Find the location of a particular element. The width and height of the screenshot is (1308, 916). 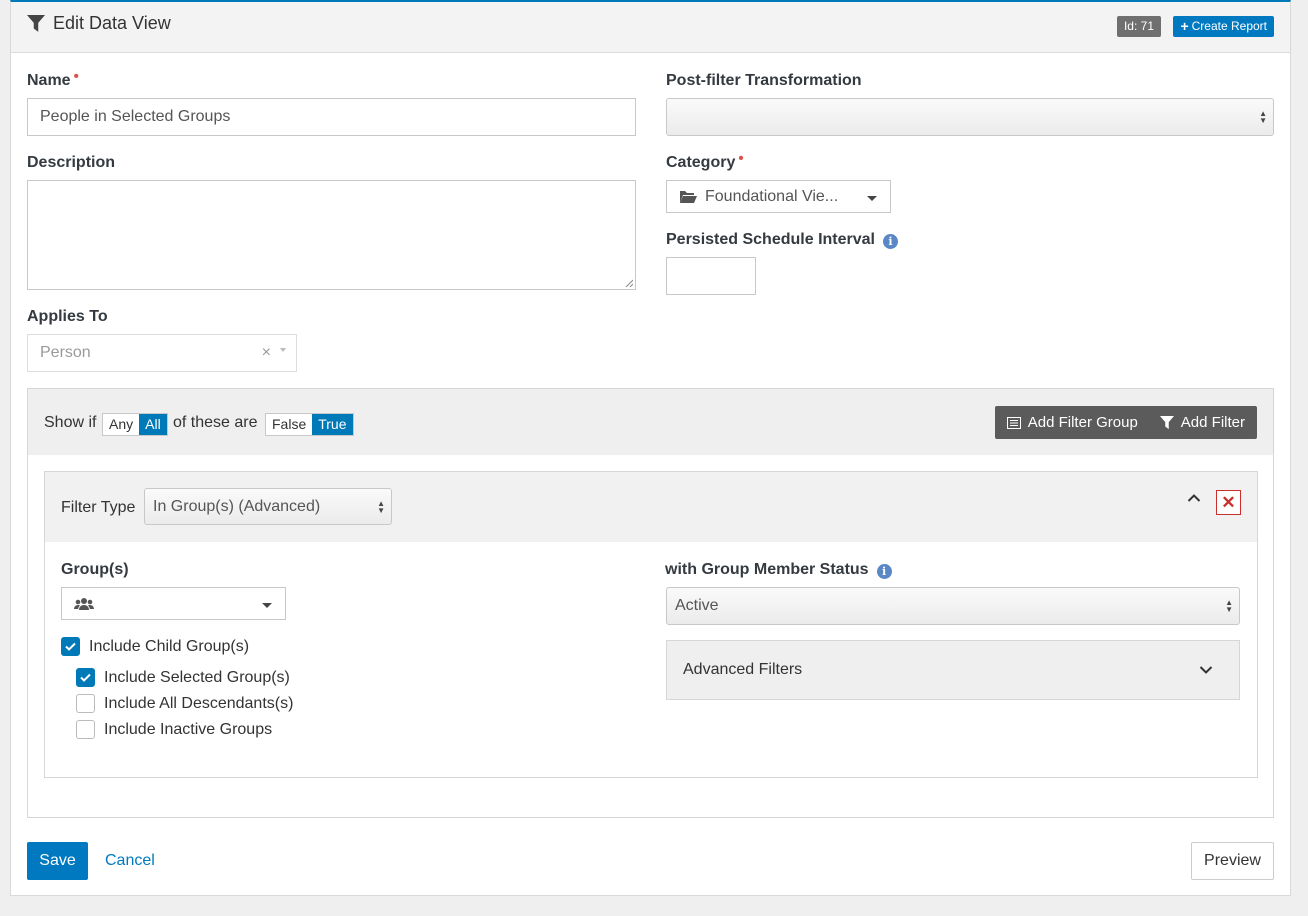

post-filter-label: Post-filter Transformation is located at coordinates (764, 80).